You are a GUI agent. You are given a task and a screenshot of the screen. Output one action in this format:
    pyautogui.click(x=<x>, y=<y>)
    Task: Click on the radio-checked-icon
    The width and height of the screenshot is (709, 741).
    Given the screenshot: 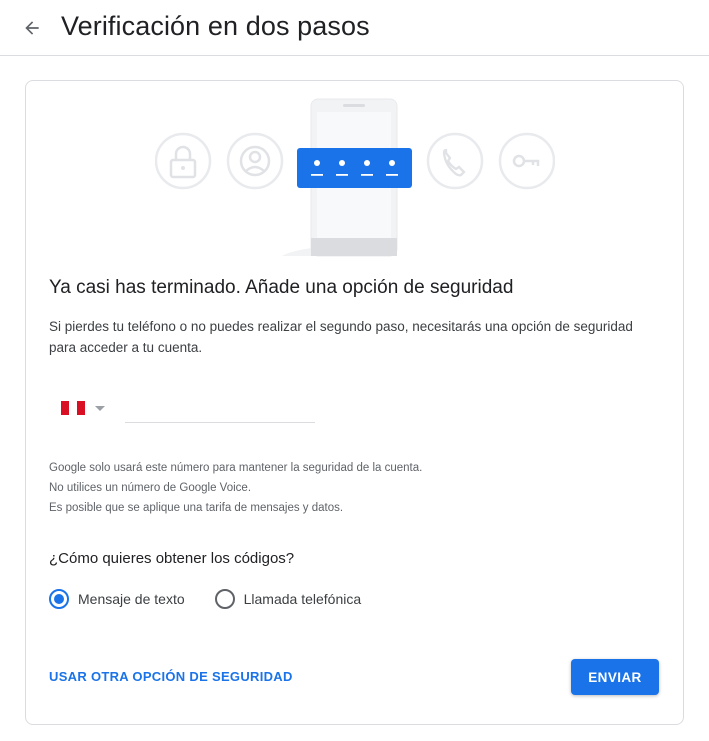 What is the action you would take?
    pyautogui.click(x=59, y=599)
    